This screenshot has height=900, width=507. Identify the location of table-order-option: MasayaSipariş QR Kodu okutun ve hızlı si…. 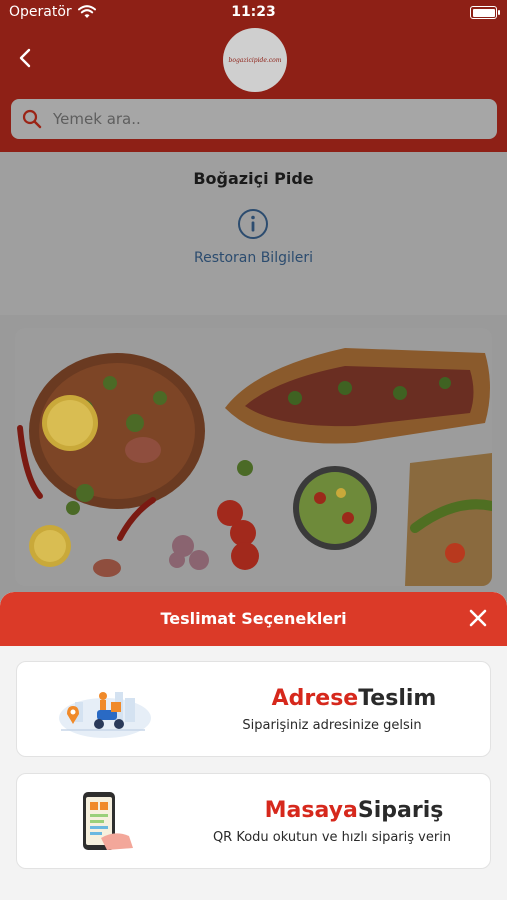
(253, 821).